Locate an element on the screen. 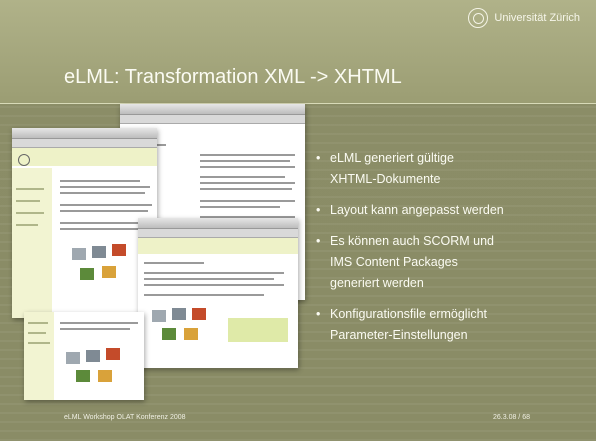 The height and width of the screenshot is (441, 596). bullet-text: eLML generiert gültige is located at coordinates (392, 158).